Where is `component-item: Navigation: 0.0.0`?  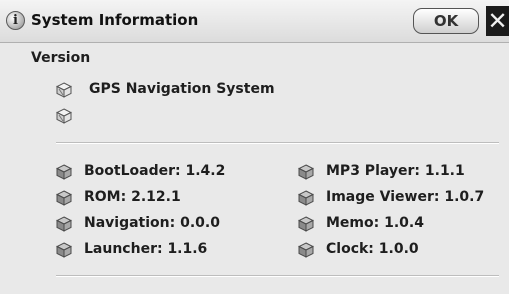 component-item: Navigation: 0.0.0 is located at coordinates (166, 224).